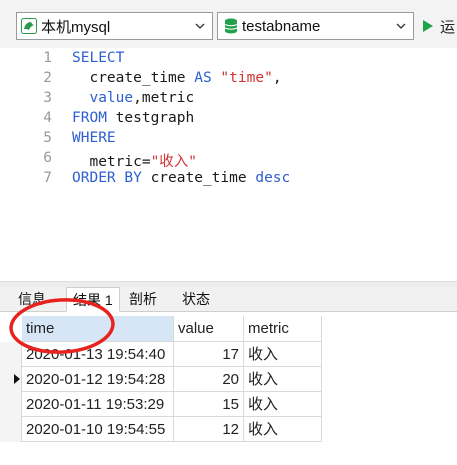 The height and width of the screenshot is (465, 457). I want to click on code-line: value,metric, so click(133, 98).